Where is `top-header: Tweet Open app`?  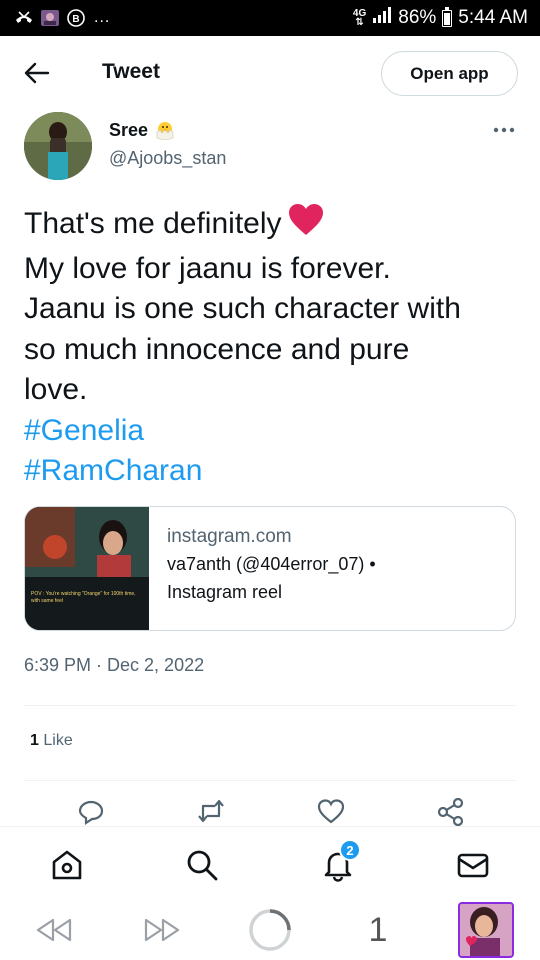 top-header: Tweet Open app is located at coordinates (270, 73).